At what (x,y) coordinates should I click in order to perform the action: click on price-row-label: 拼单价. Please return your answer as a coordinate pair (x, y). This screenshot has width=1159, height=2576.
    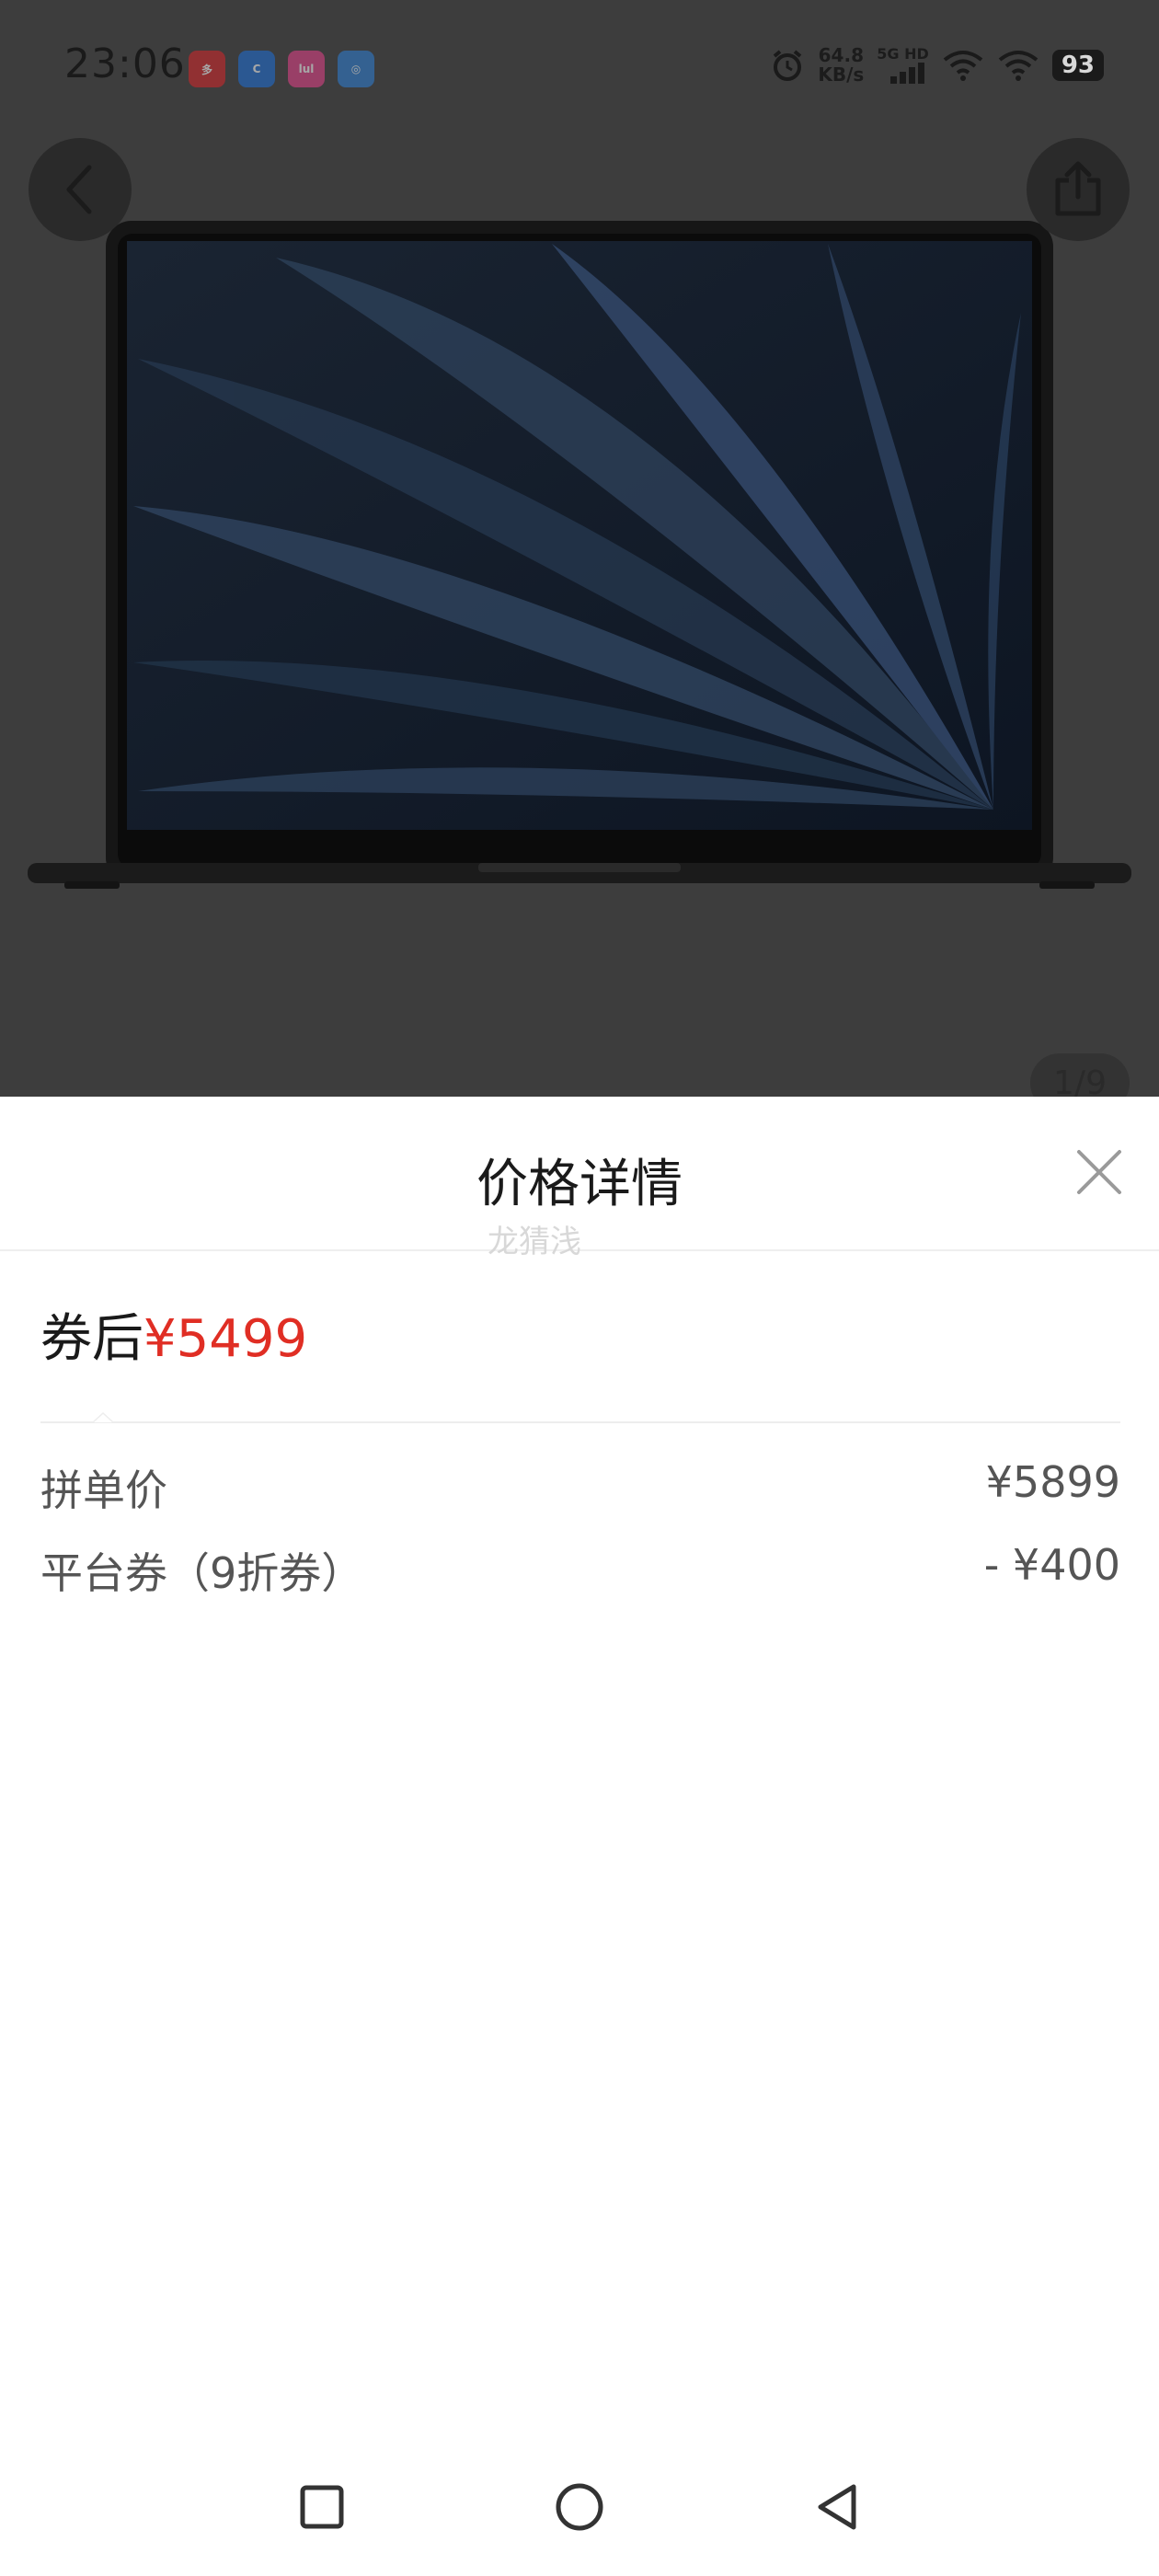
    Looking at the image, I should click on (103, 1490).